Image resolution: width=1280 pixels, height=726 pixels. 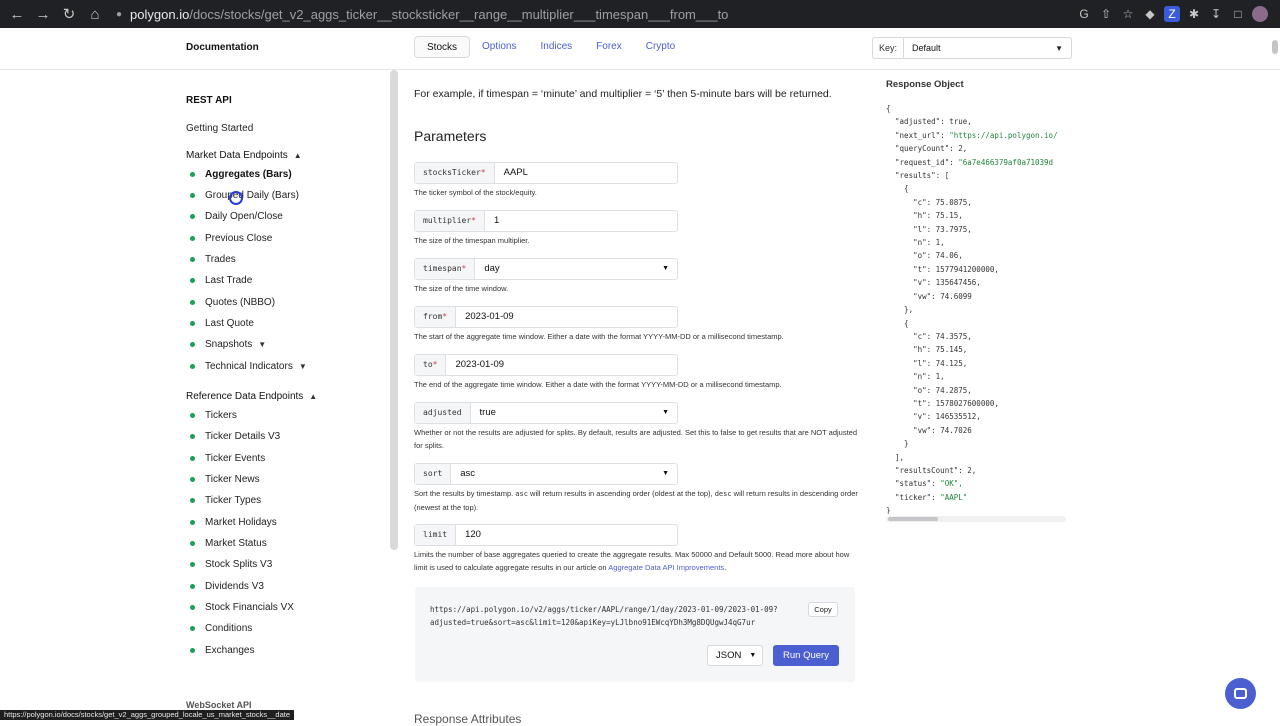 What do you see at coordinates (231, 564) in the screenshot?
I see `sidebar-item-stock-splits: Stock Splits V3` at bounding box center [231, 564].